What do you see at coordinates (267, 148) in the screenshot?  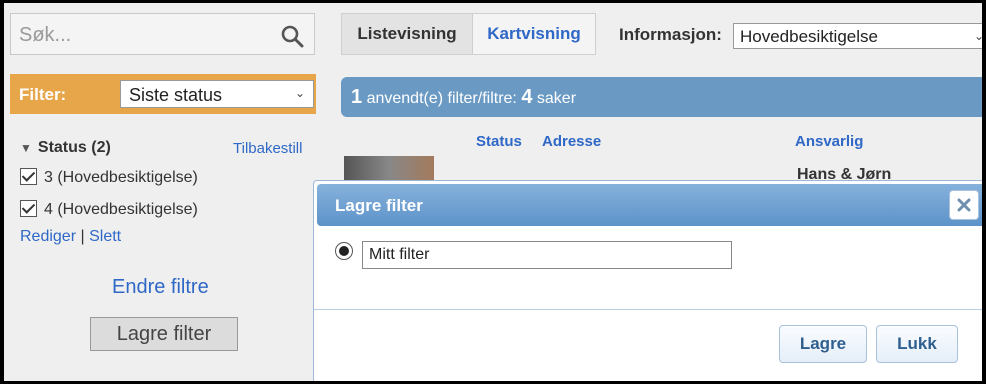 I see `reset-link: Tilbakestill` at bounding box center [267, 148].